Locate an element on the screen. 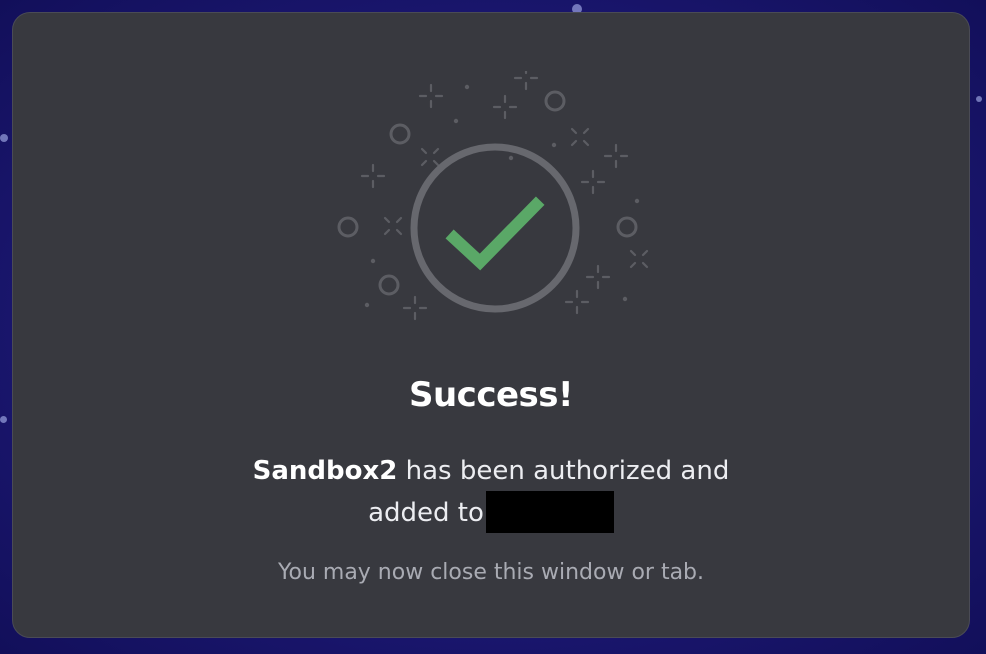 Image resolution: width=986 pixels, height=654 pixels. close-window-hint: You may now close this window or tab. is located at coordinates (491, 572).